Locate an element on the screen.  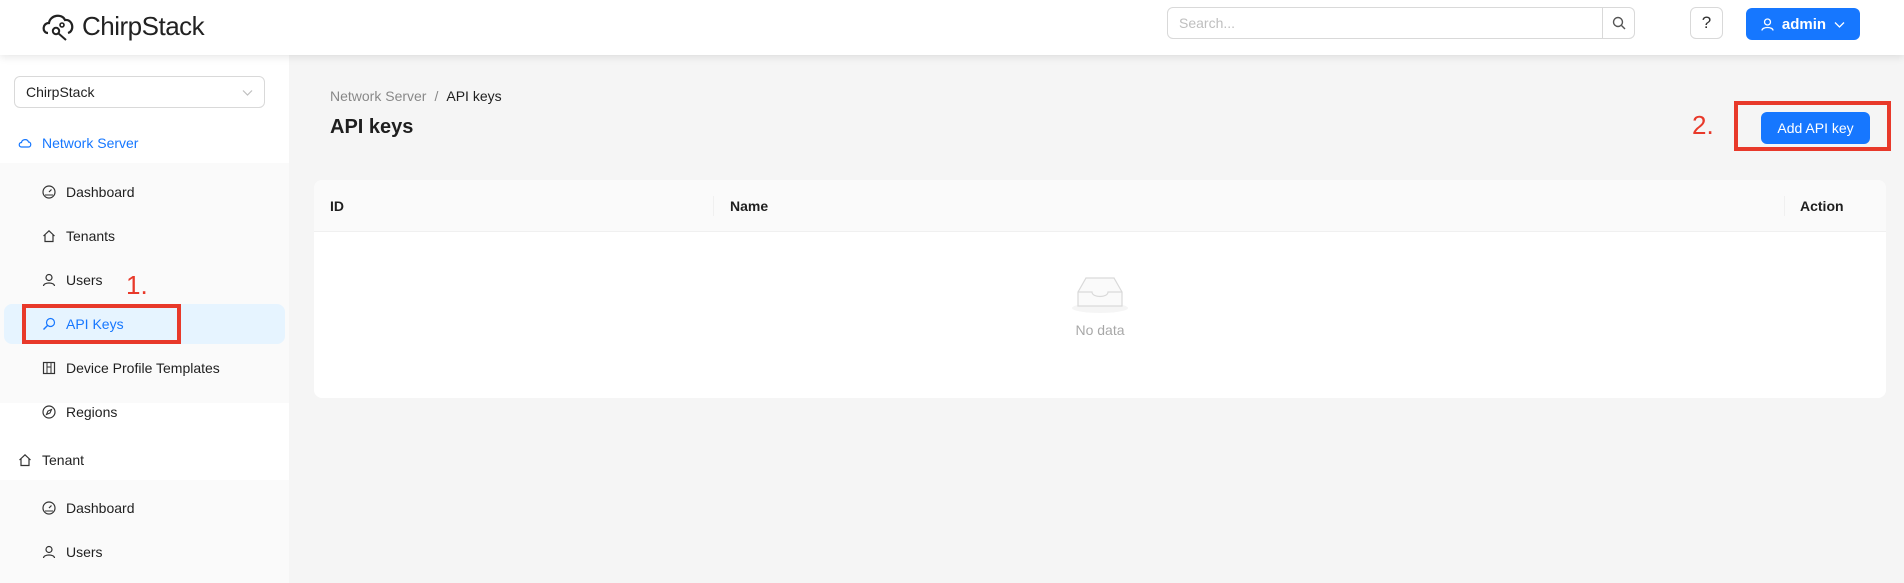
breadcrumb: Network Server / API keys is located at coordinates (416, 96).